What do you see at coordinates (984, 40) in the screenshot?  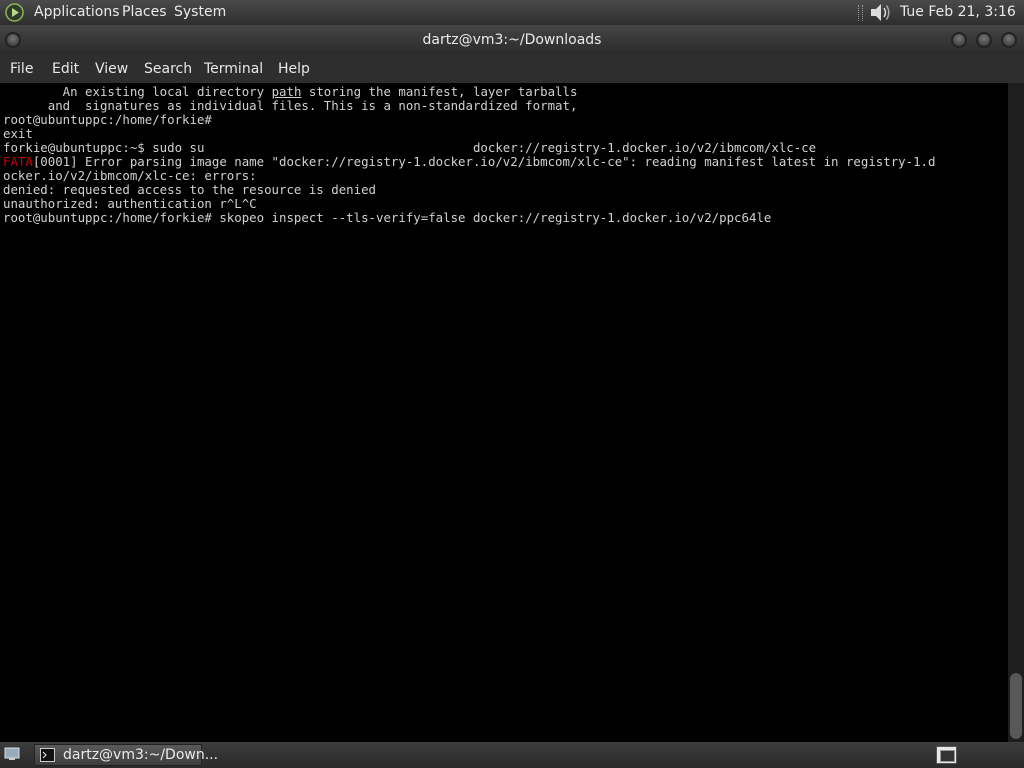 I see `maximize-button` at bounding box center [984, 40].